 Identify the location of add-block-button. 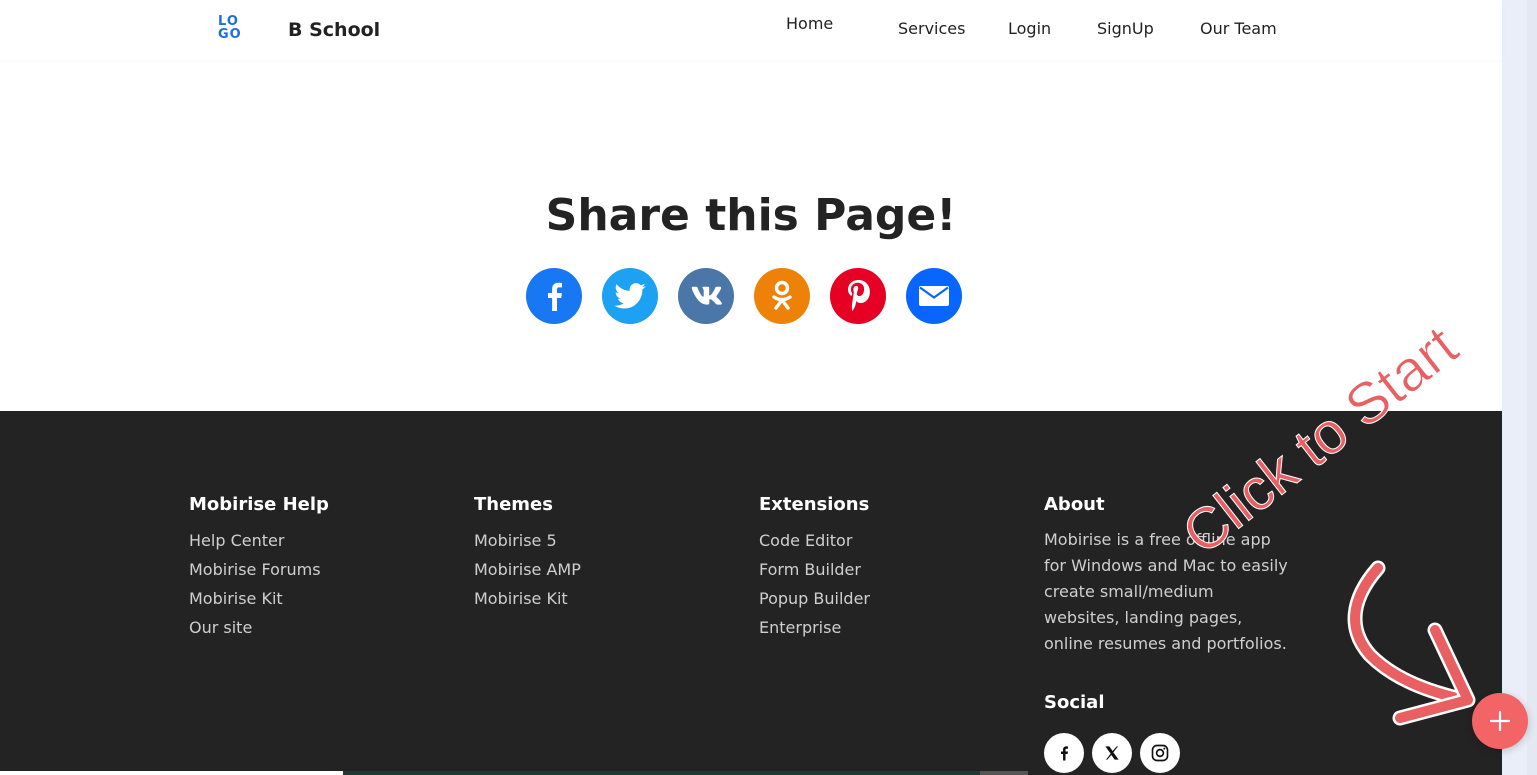
(1500, 721).